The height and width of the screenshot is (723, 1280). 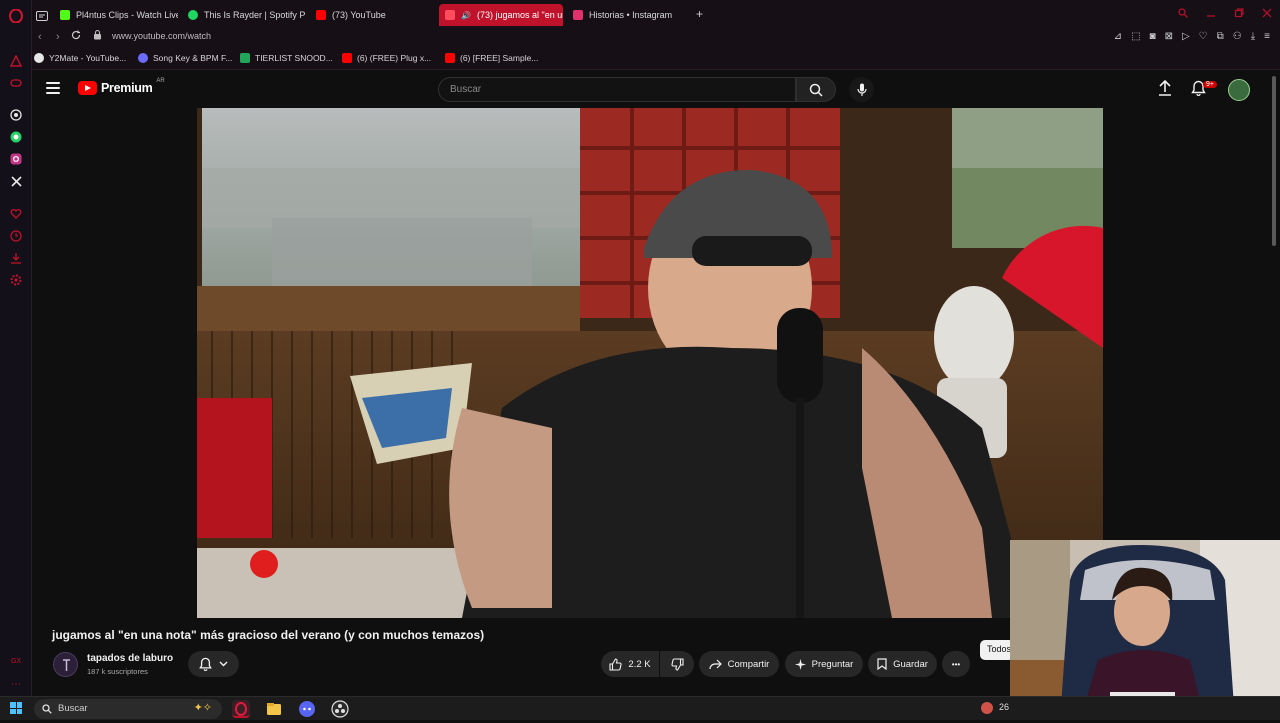 I want to click on easy-setup-icon: ≡, so click(x=1267, y=36).